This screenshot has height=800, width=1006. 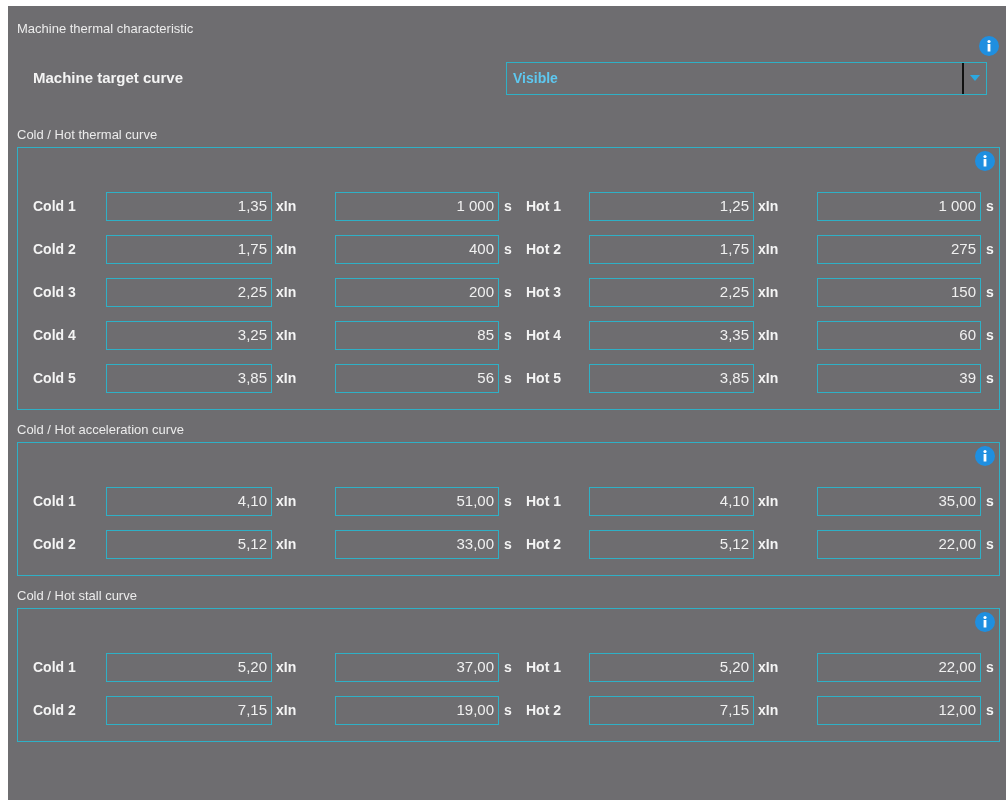 I want to click on row-label: Hot 5, so click(x=543, y=378).